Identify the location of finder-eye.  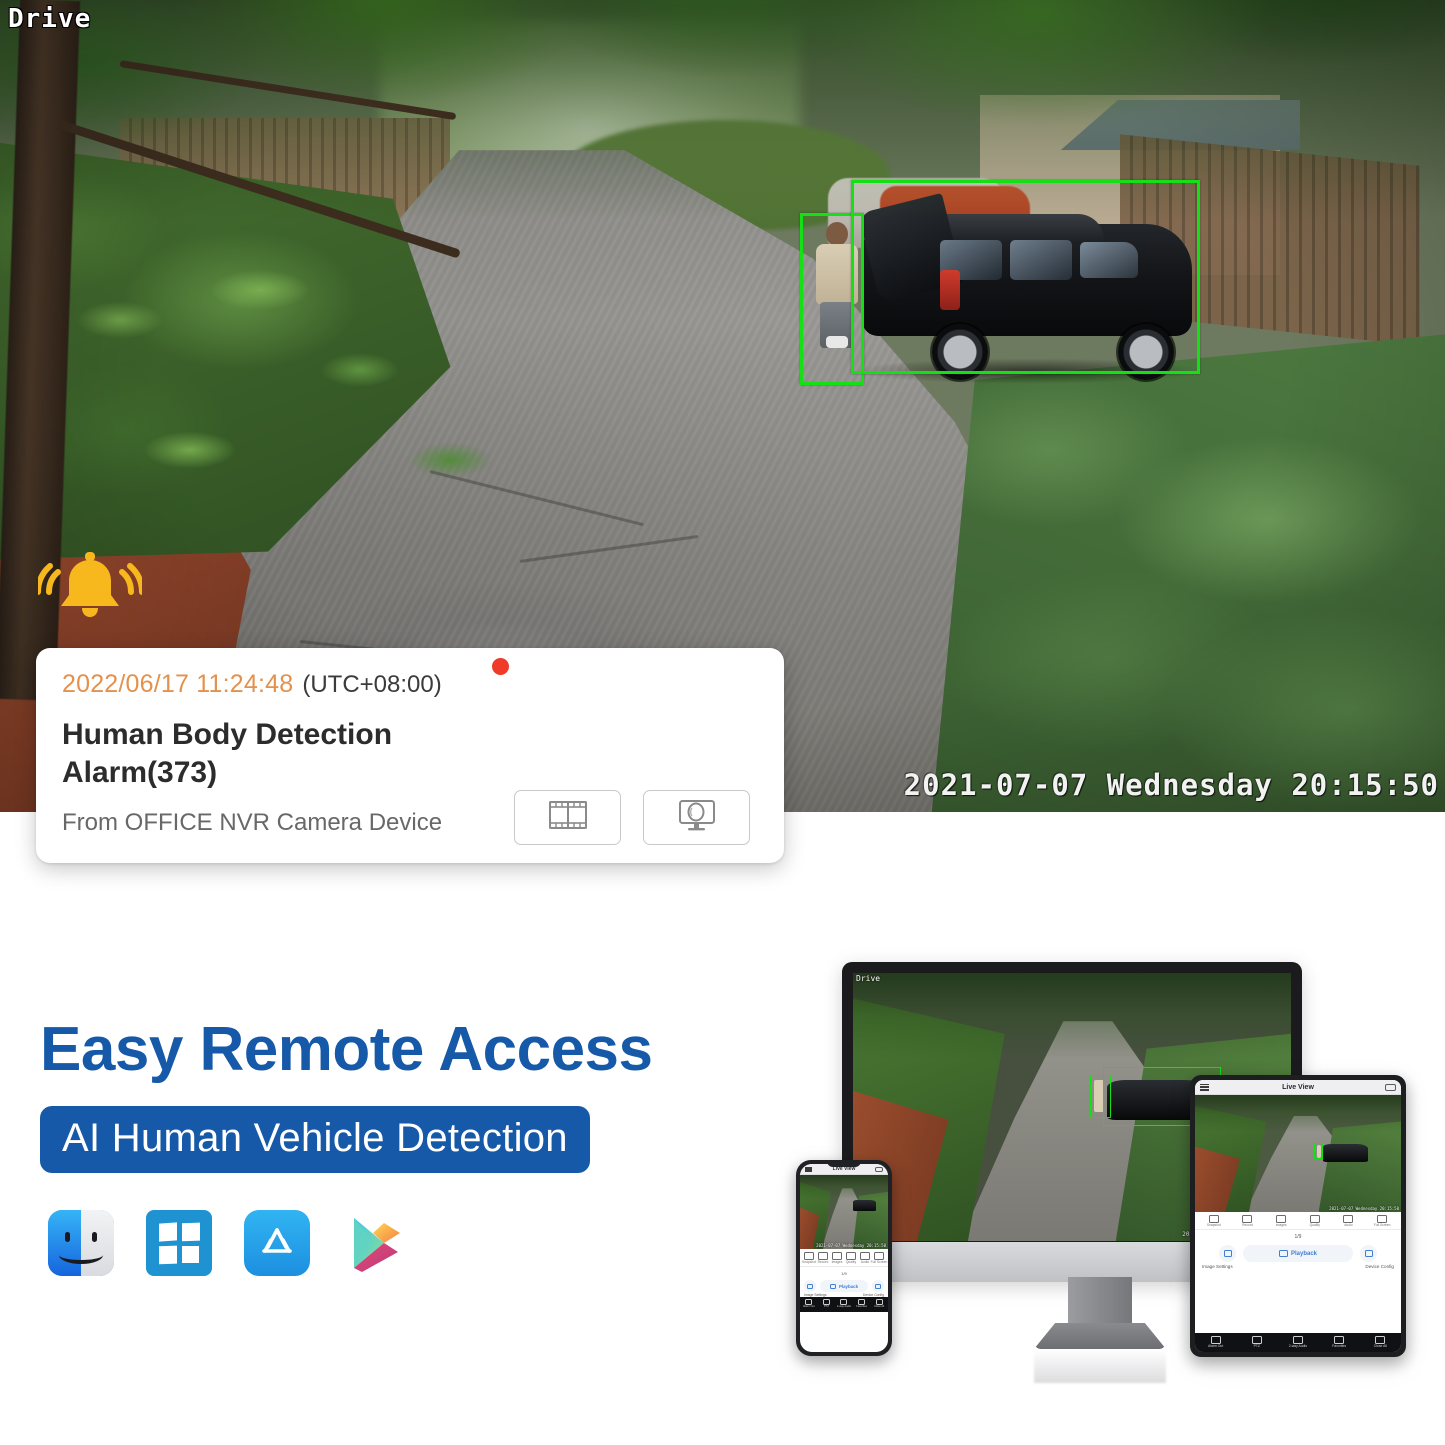
(67, 1237).